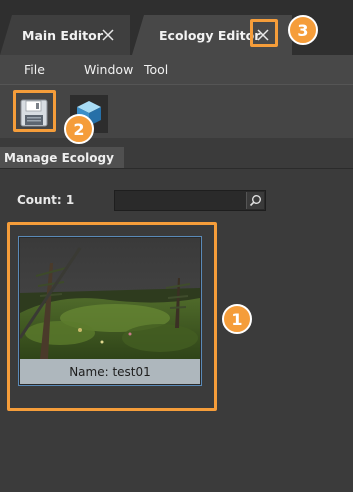 The width and height of the screenshot is (353, 492). I want to click on menu-file: File, so click(34, 69).